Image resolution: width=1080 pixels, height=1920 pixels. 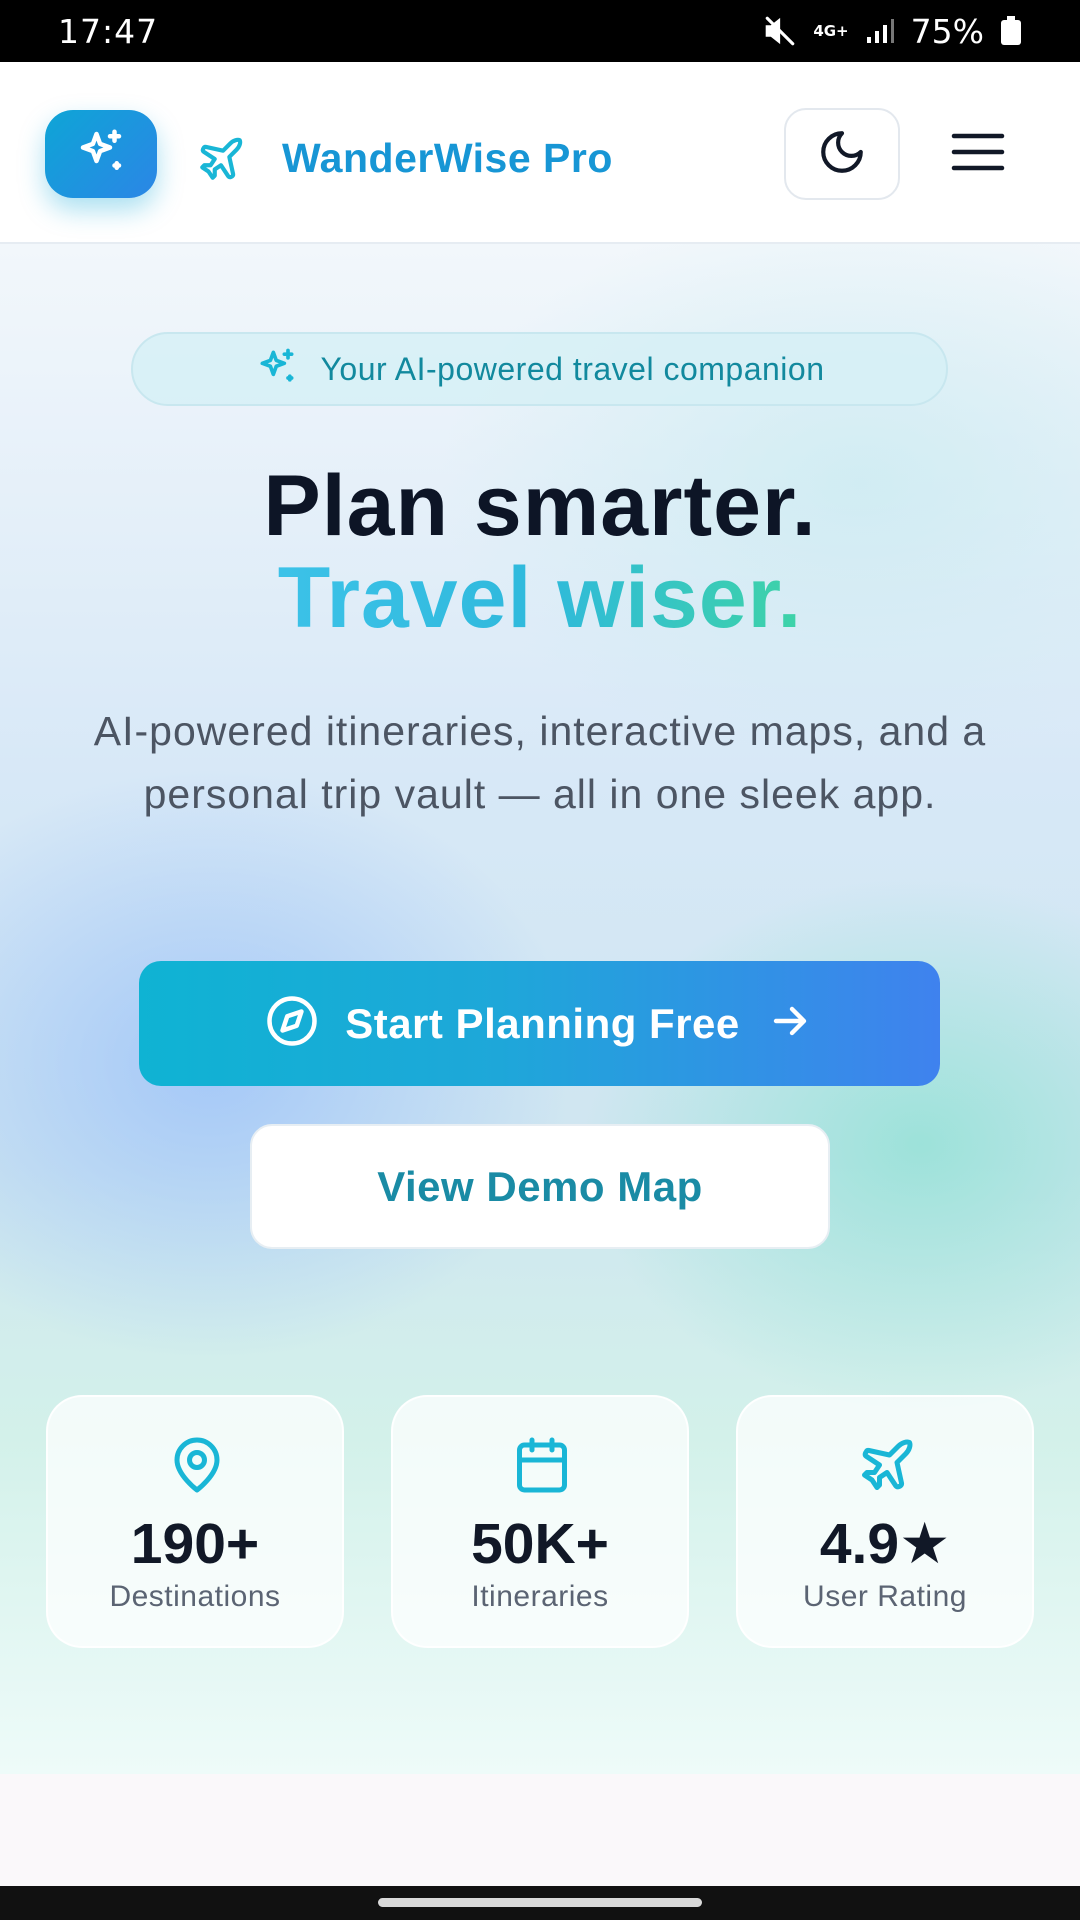 What do you see at coordinates (542, 1465) in the screenshot?
I see `calendar-icon` at bounding box center [542, 1465].